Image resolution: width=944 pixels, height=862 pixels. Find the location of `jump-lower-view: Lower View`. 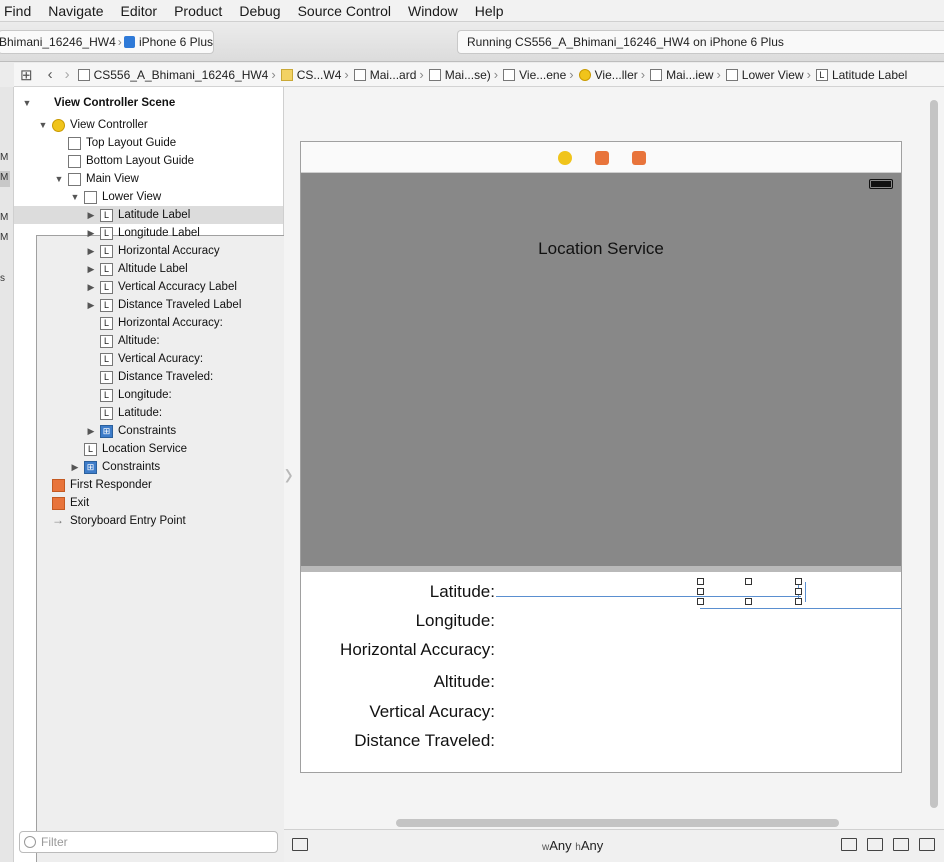

jump-lower-view: Lower View is located at coordinates (764, 75).